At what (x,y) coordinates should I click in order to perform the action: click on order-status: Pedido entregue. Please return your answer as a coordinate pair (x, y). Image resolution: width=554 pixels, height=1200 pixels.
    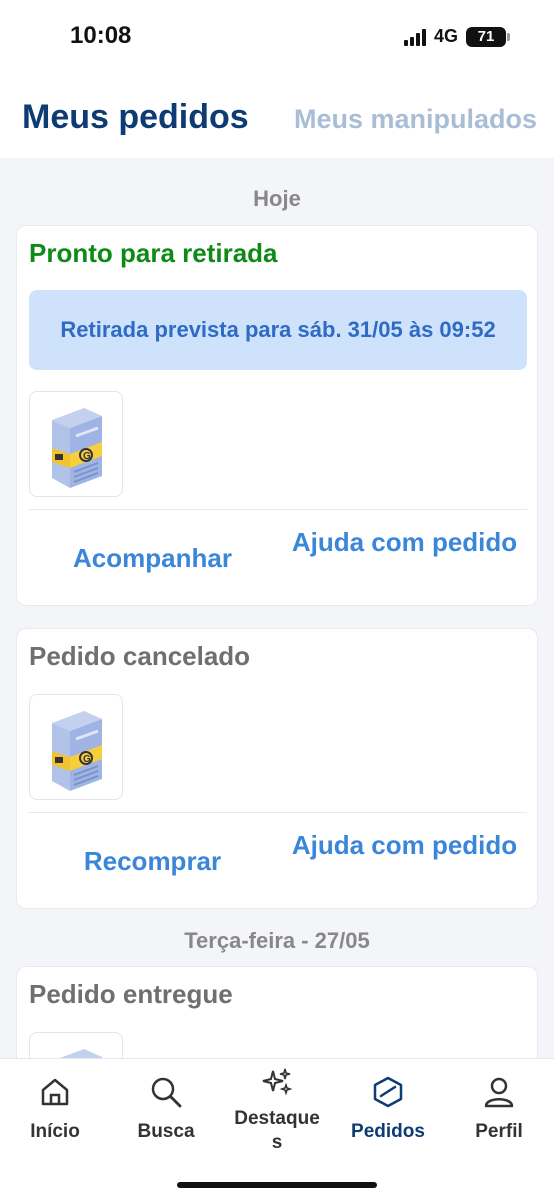
    Looking at the image, I should click on (131, 994).